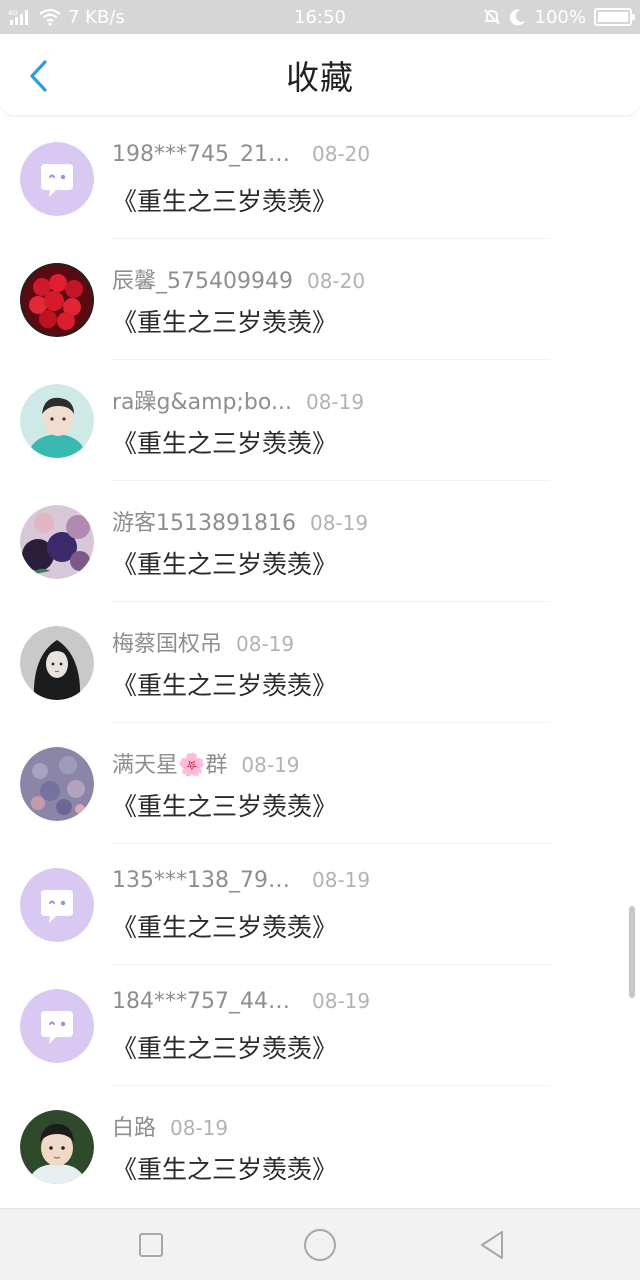 Image resolution: width=640 pixels, height=1280 pixels. I want to click on roses-photo-icon, so click(57, 300).